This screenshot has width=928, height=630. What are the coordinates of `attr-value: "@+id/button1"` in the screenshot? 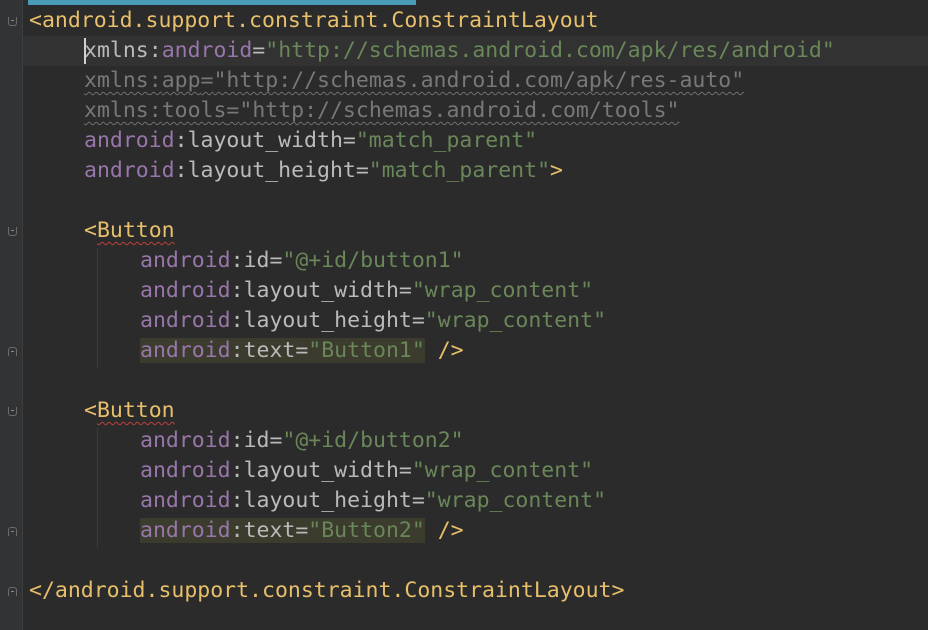 It's located at (373, 260).